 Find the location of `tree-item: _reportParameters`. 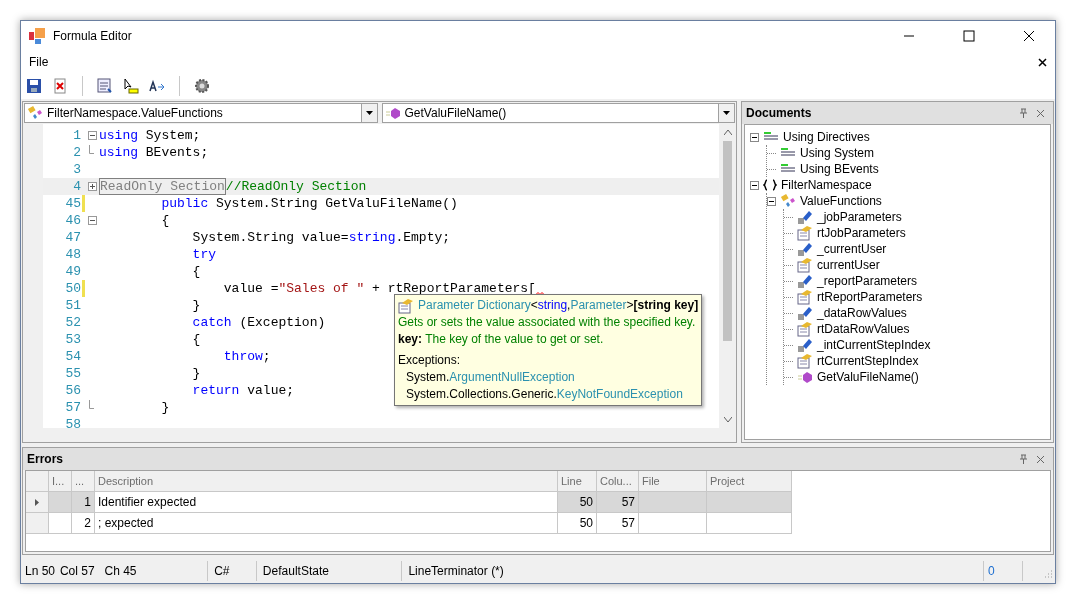

tree-item: _reportParameters is located at coordinates (867, 281).